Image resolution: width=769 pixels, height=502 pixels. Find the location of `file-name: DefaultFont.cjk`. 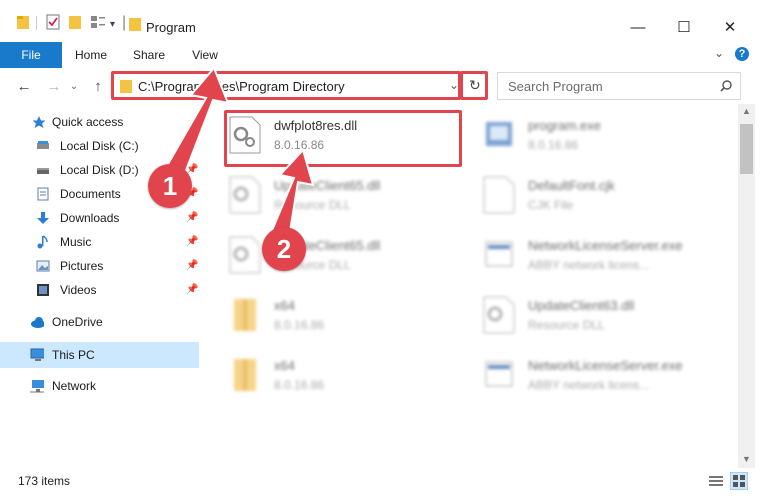

file-name: DefaultFont.cjk is located at coordinates (571, 185).